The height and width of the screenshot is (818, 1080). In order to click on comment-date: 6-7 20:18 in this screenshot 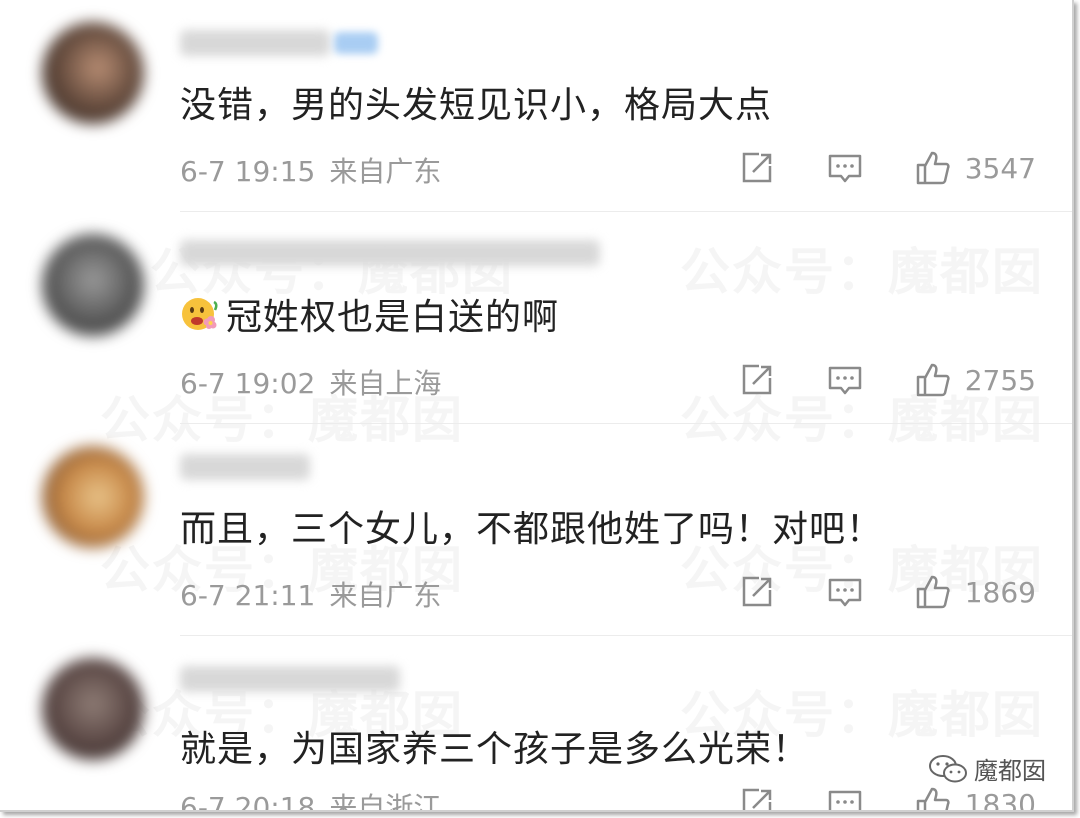, I will do `click(248, 801)`.